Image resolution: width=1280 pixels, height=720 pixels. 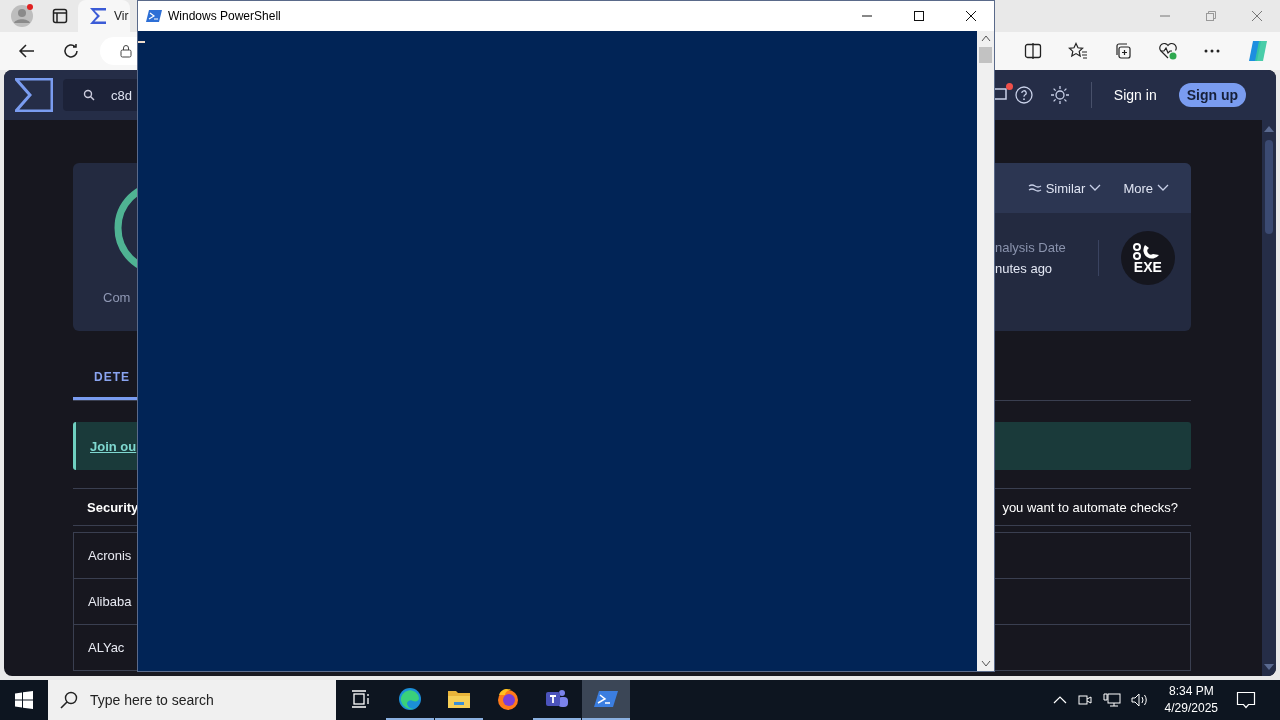 I want to click on analysis-date-value: nutes ago, so click(x=1024, y=268).